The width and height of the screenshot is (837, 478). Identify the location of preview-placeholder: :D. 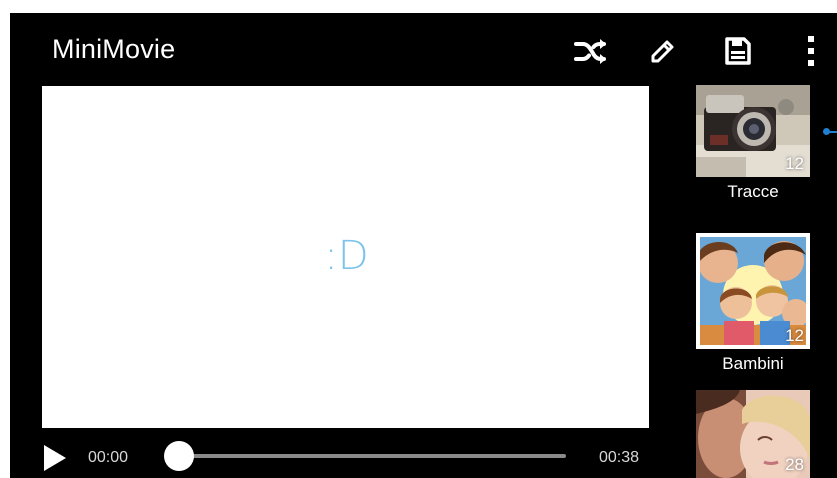
(346, 256).